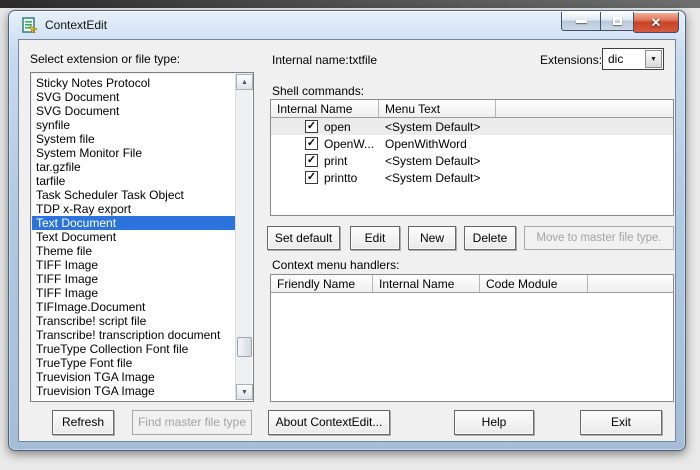 This screenshot has width=700, height=470. What do you see at coordinates (133, 349) in the screenshot?
I see `list-item: TrueType Collection Font file` at bounding box center [133, 349].